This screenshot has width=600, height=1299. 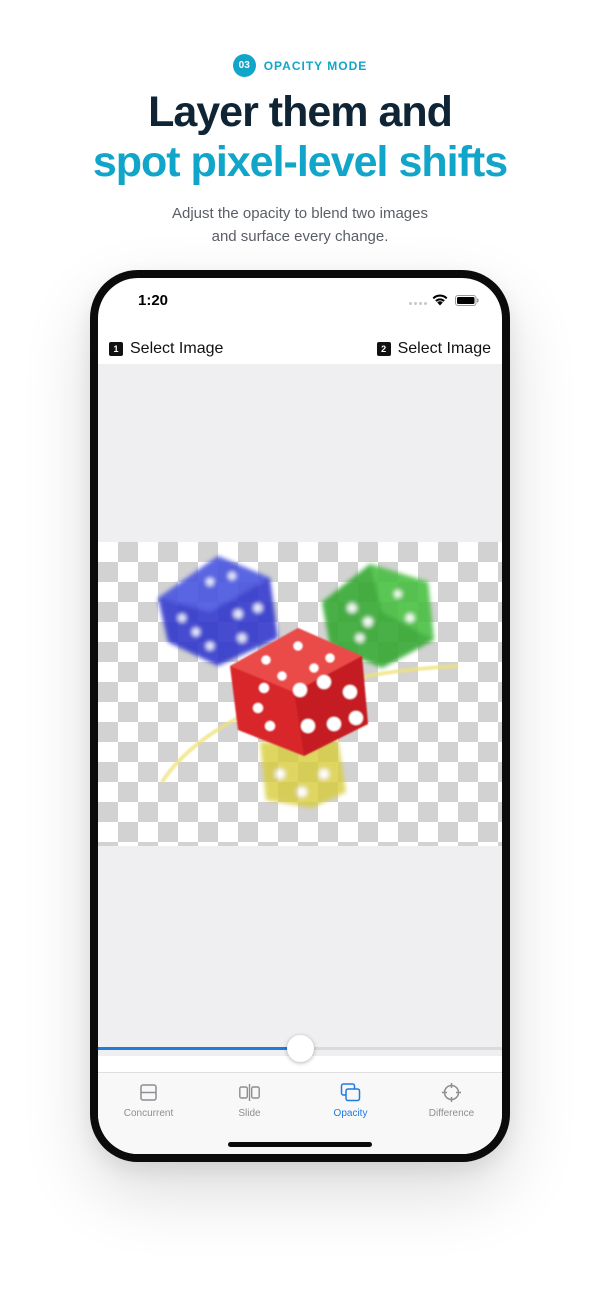 I want to click on cellular-signal-icon, so click(x=418, y=303).